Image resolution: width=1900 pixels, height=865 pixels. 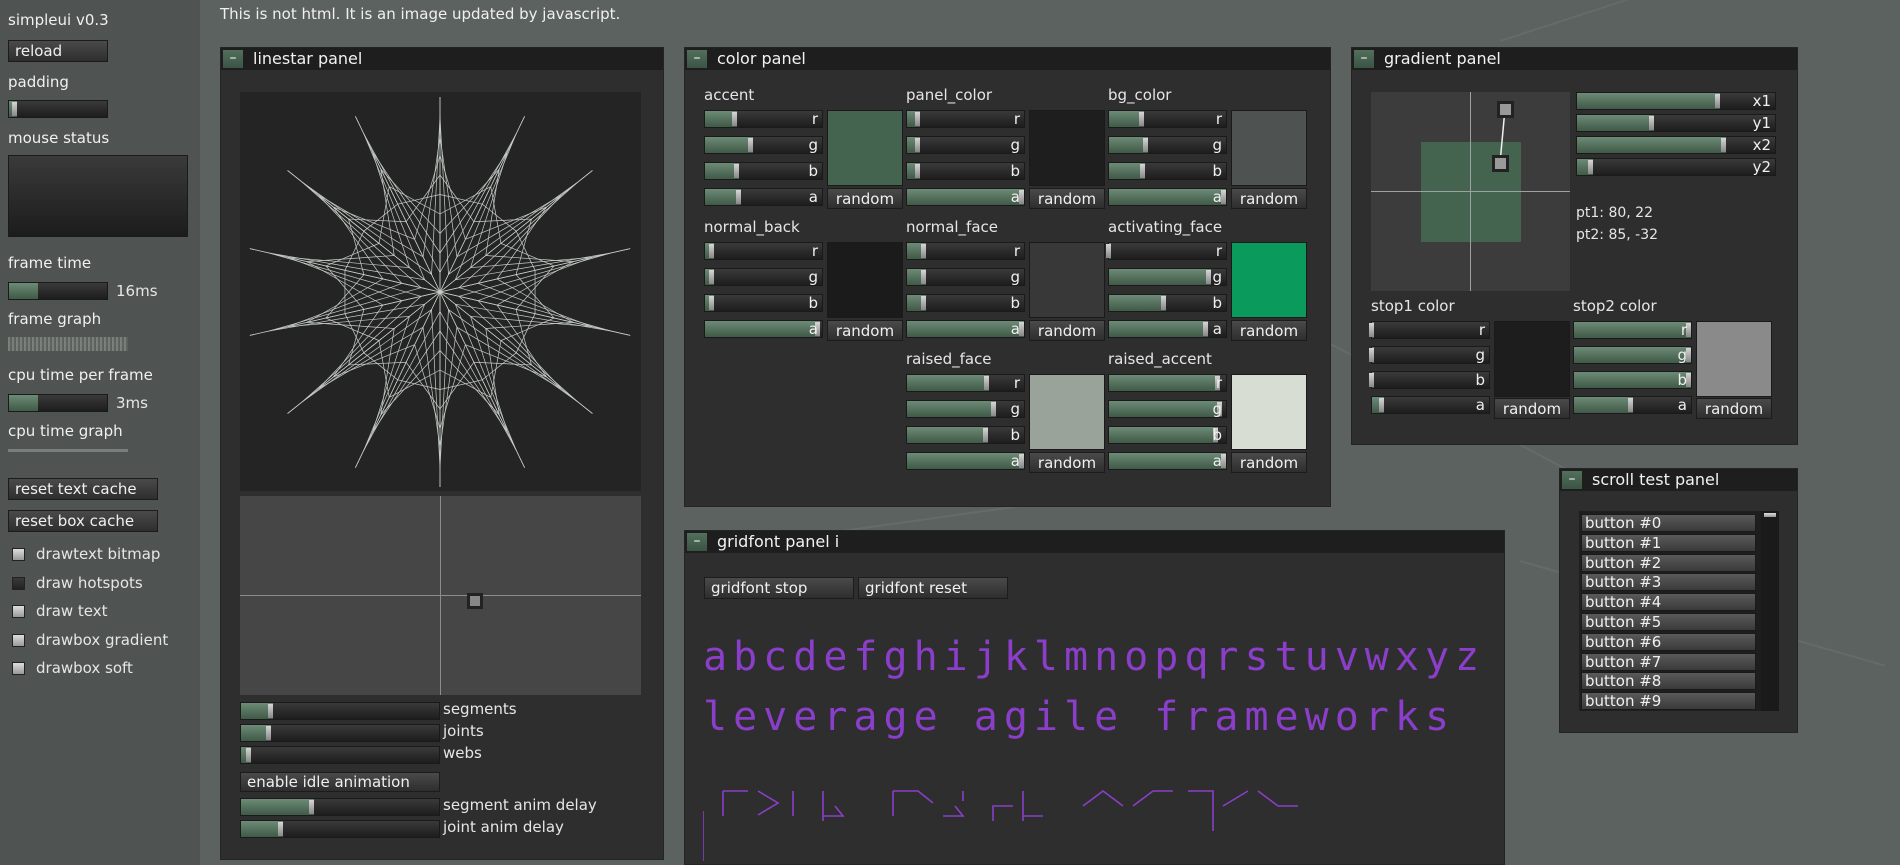 What do you see at coordinates (1372, 380) in the screenshot?
I see `stop1-b-slider-knob` at bounding box center [1372, 380].